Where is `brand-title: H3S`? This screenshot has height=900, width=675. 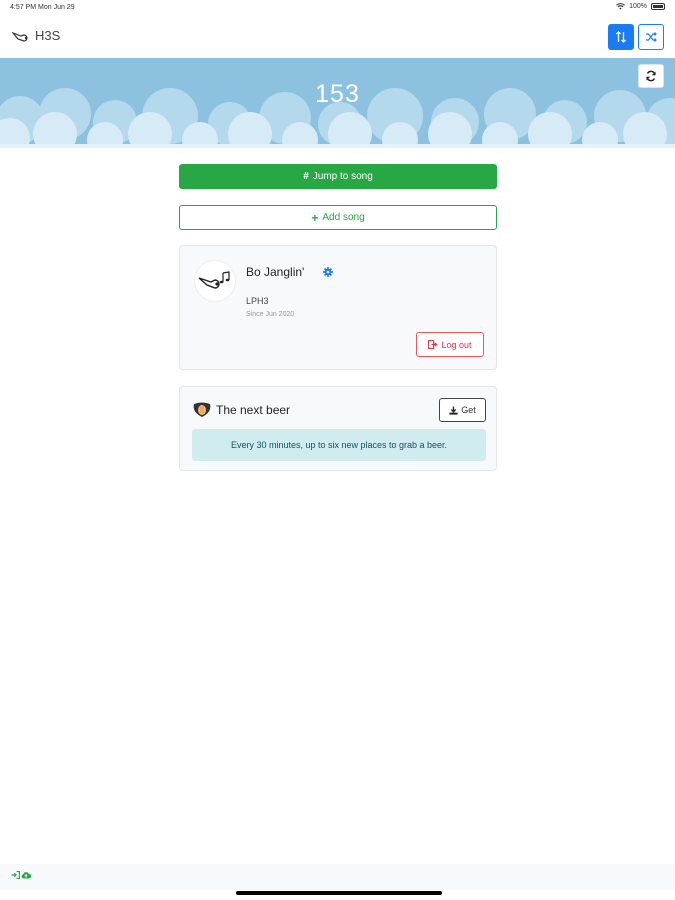 brand-title: H3S is located at coordinates (48, 35).